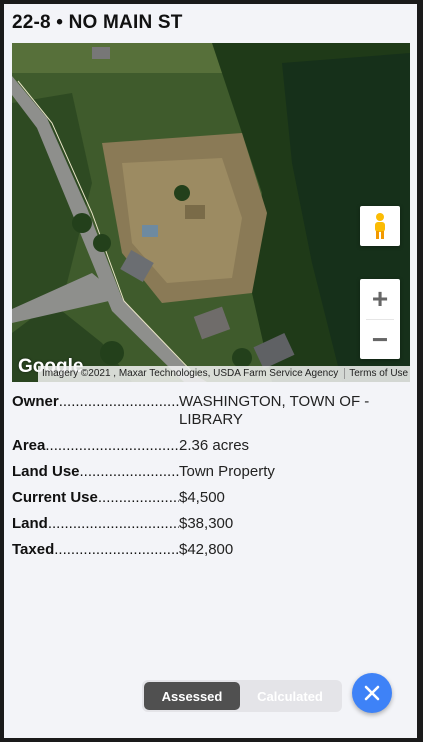 This screenshot has width=423, height=742. I want to click on street-view-pegman-icon, so click(380, 226).